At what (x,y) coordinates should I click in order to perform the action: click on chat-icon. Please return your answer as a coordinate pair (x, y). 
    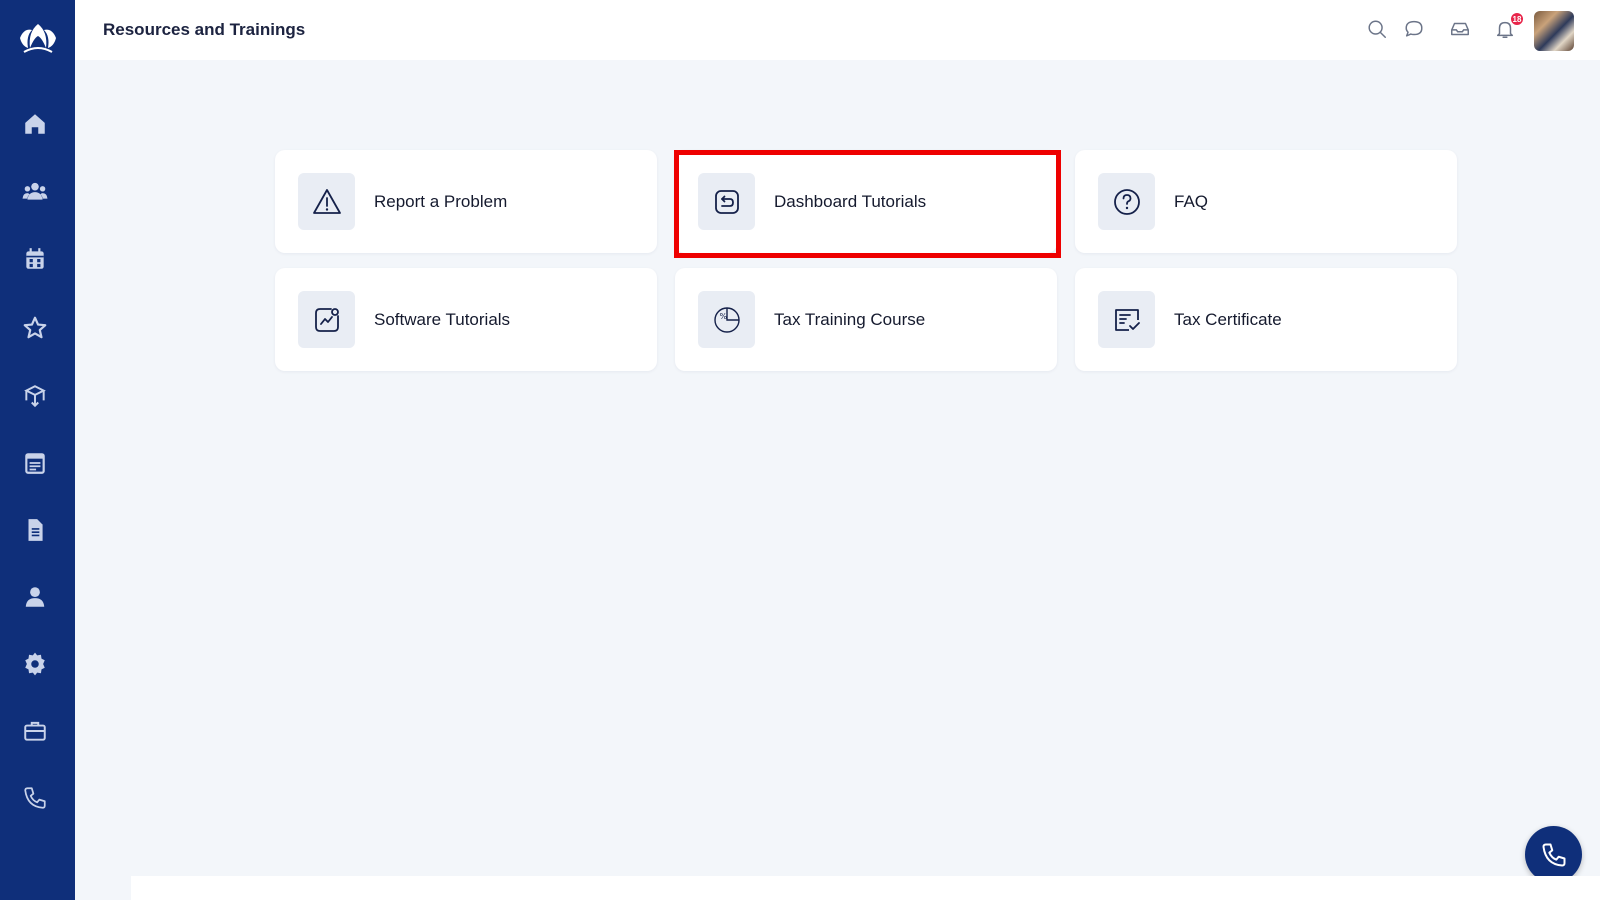
    Looking at the image, I should click on (1414, 28).